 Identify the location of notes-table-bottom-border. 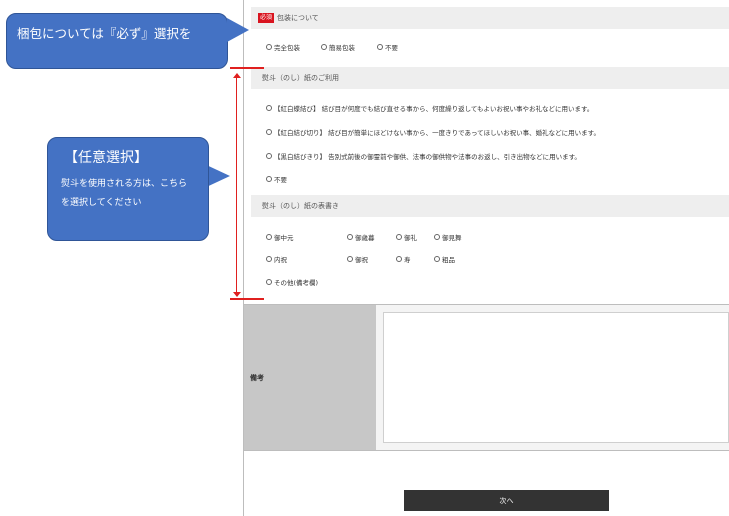
(486, 450).